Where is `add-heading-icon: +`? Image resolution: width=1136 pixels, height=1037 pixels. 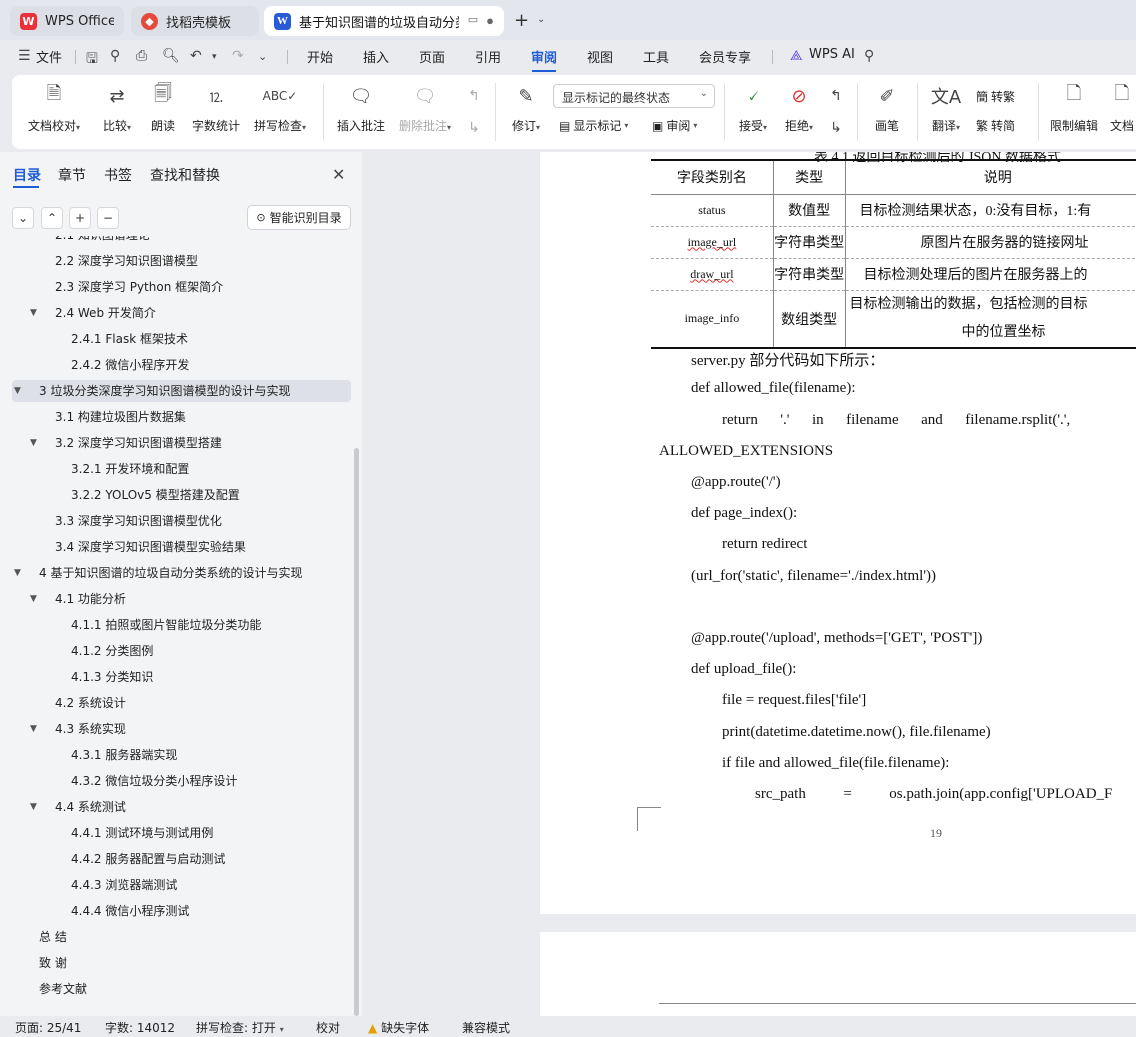
add-heading-icon: + is located at coordinates (80, 218).